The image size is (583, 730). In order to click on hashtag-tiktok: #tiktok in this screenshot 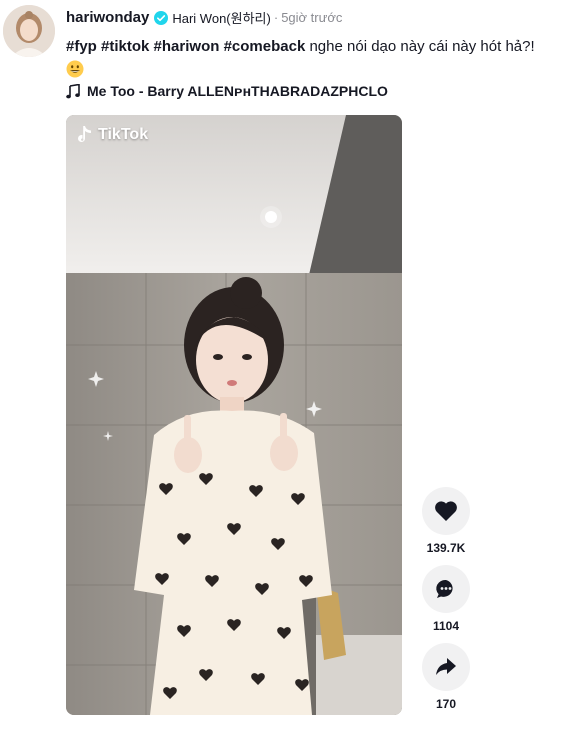, I will do `click(125, 46)`.